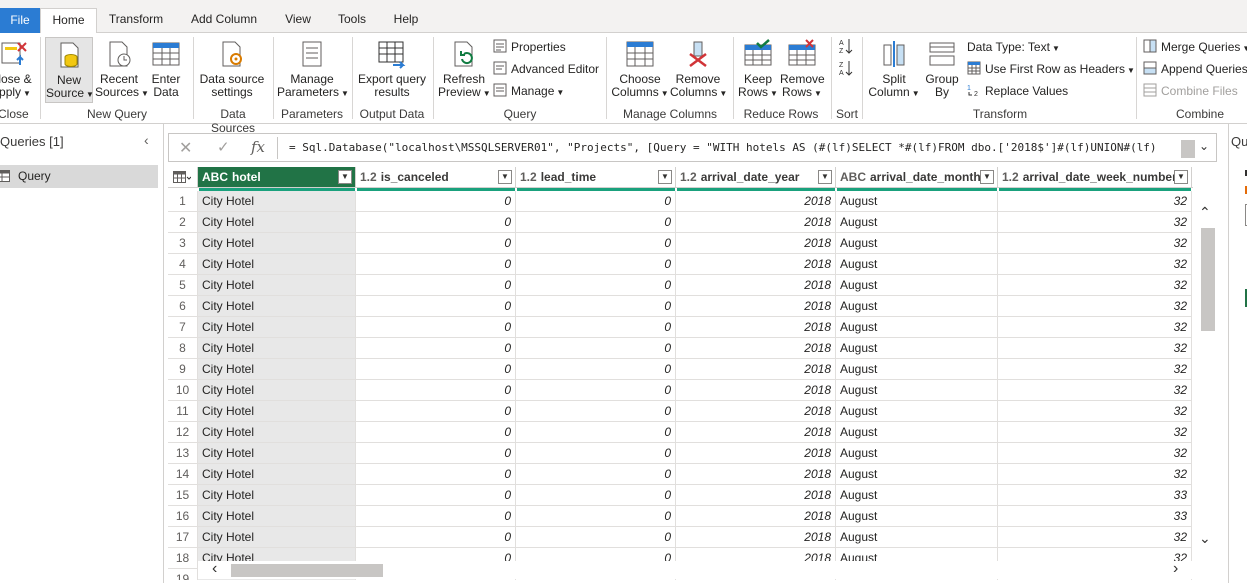  I want to click on table-row: 13 City Hotel 0 0 2018 August 32, so click(680, 453).